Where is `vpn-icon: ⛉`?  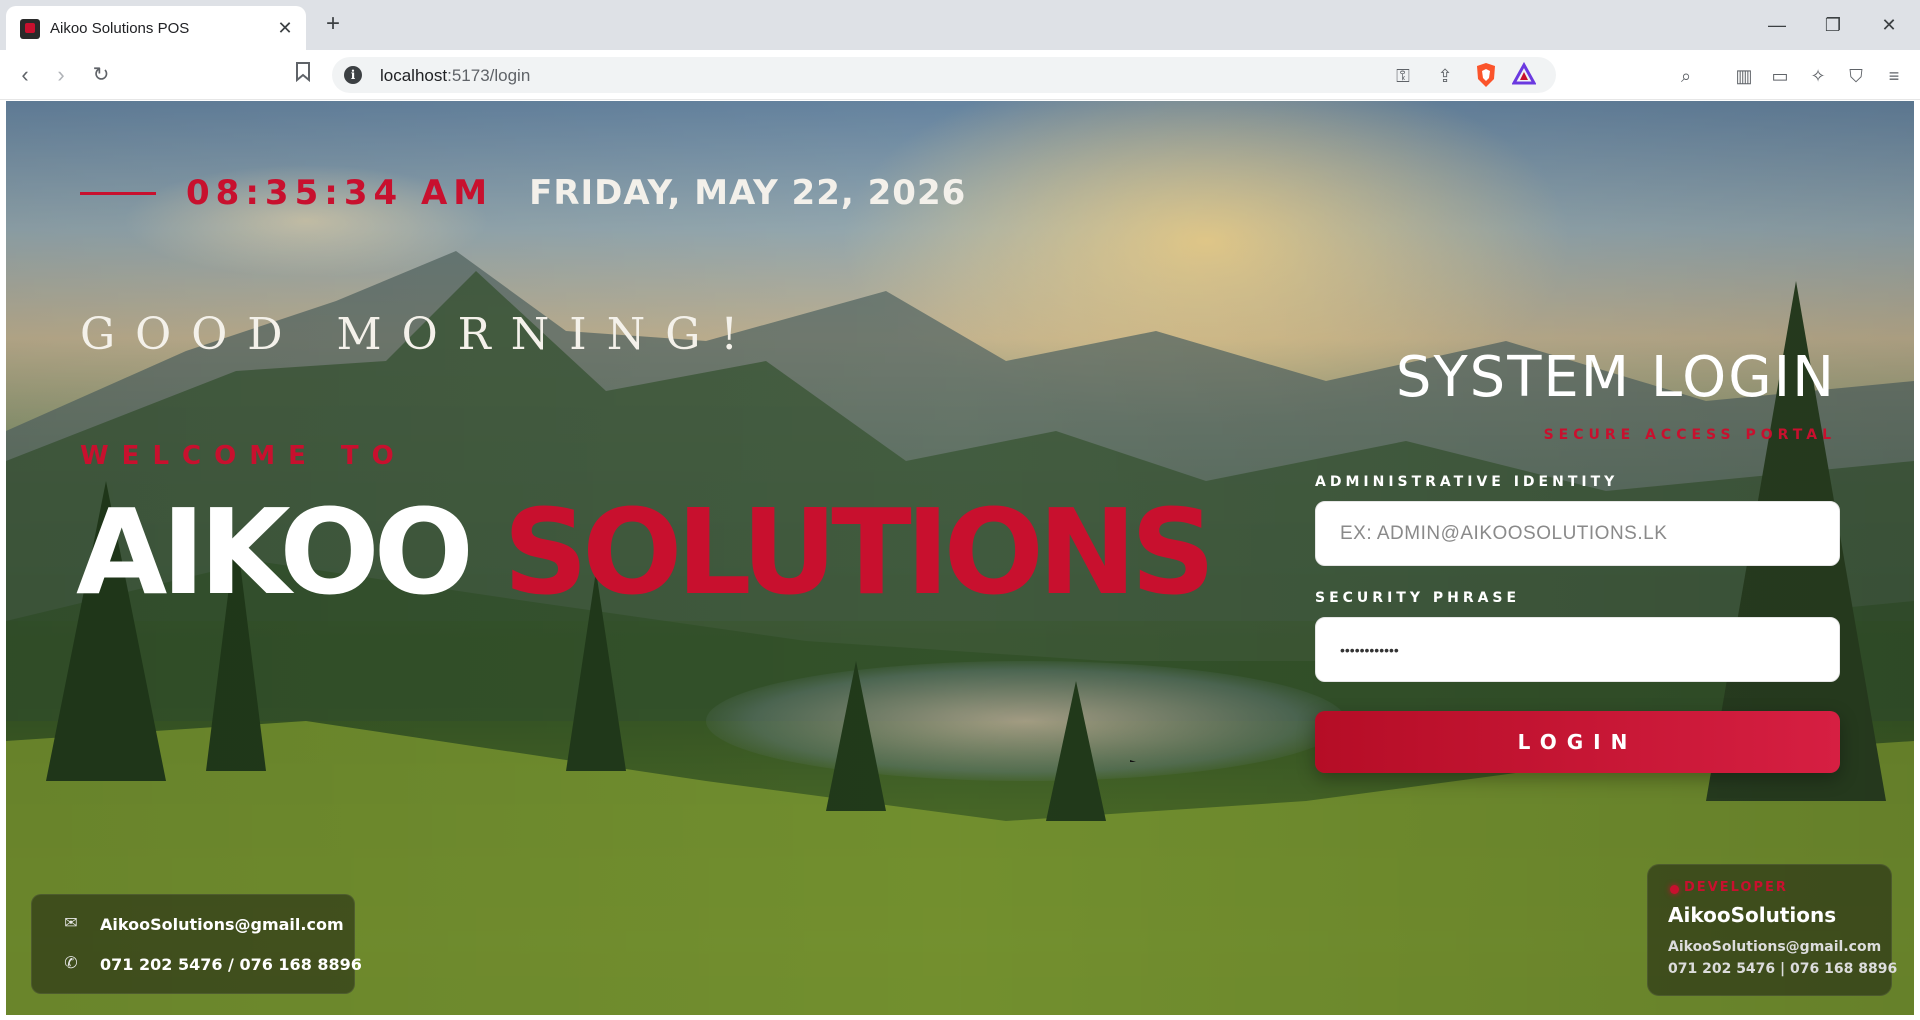
vpn-icon: ⛉ is located at coordinates (1856, 76).